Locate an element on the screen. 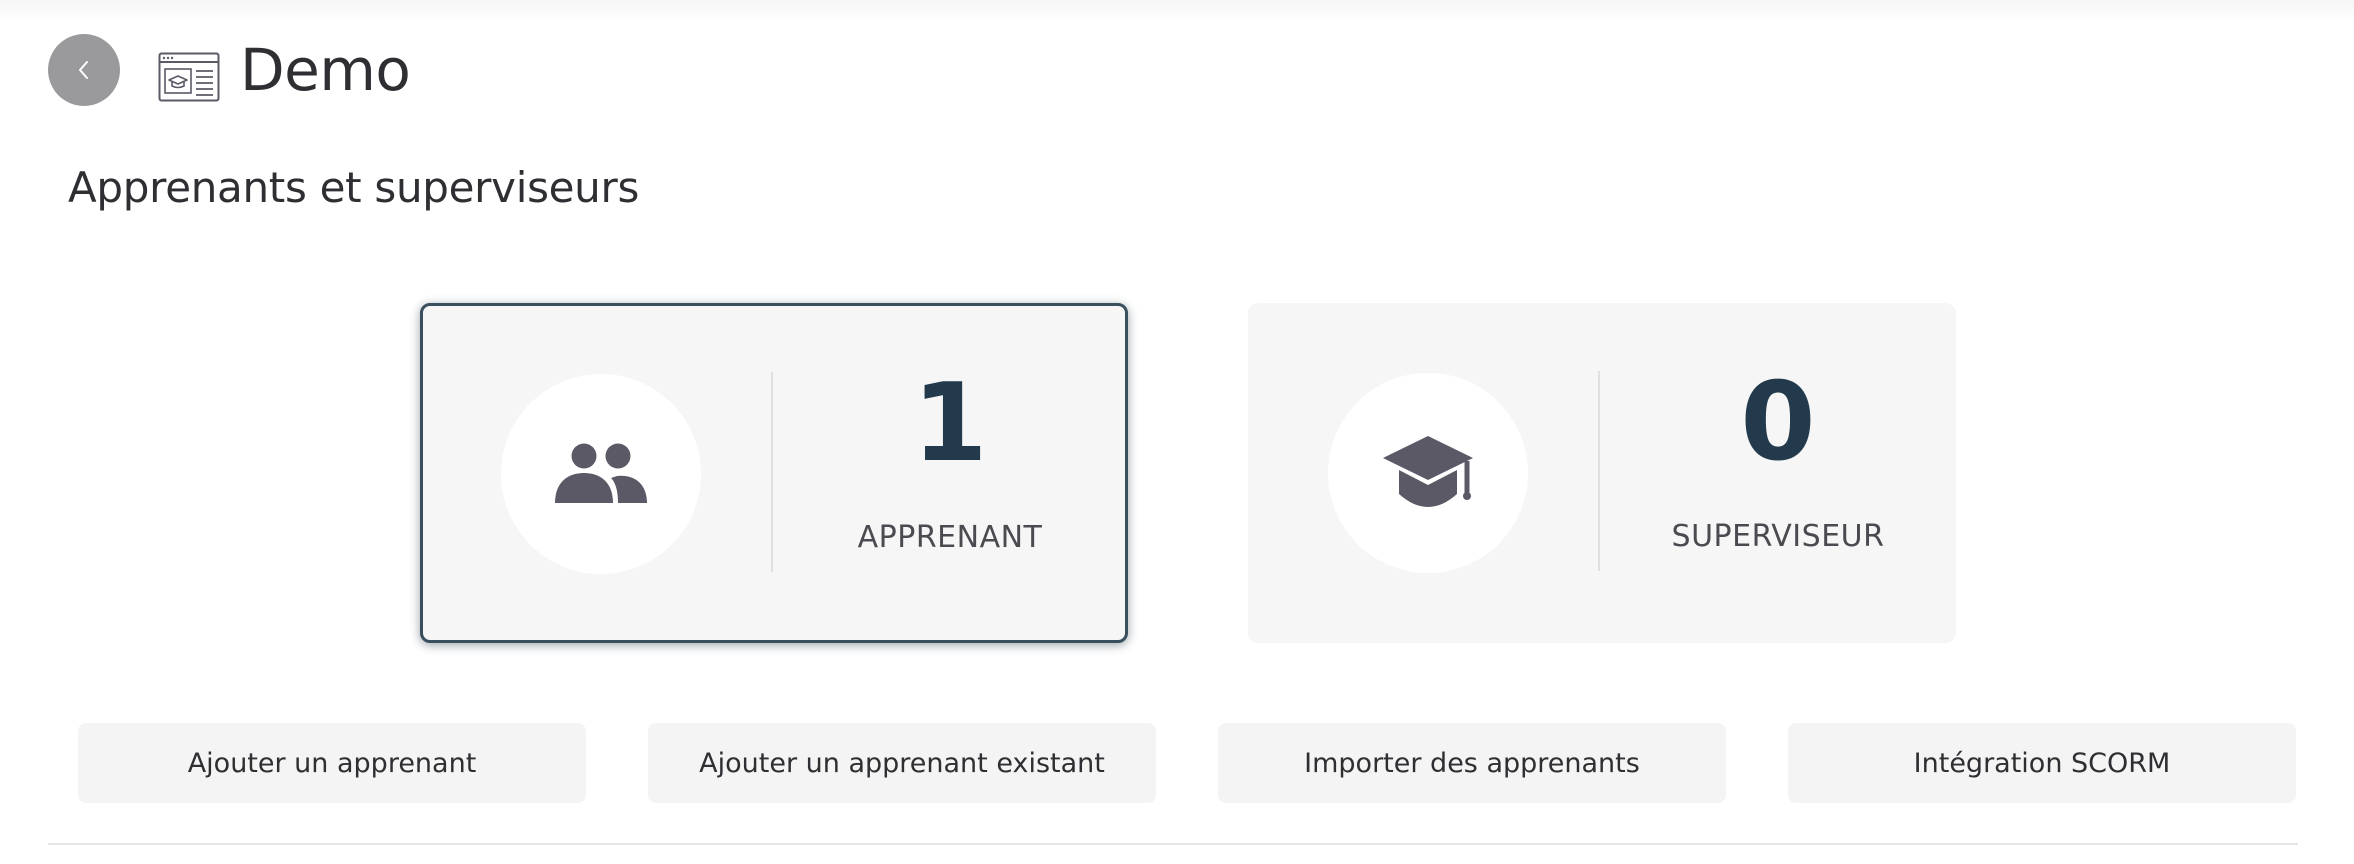 This screenshot has height=864, width=2354. supervisors-stat-card: 0 SUPERVISEUR is located at coordinates (1602, 473).